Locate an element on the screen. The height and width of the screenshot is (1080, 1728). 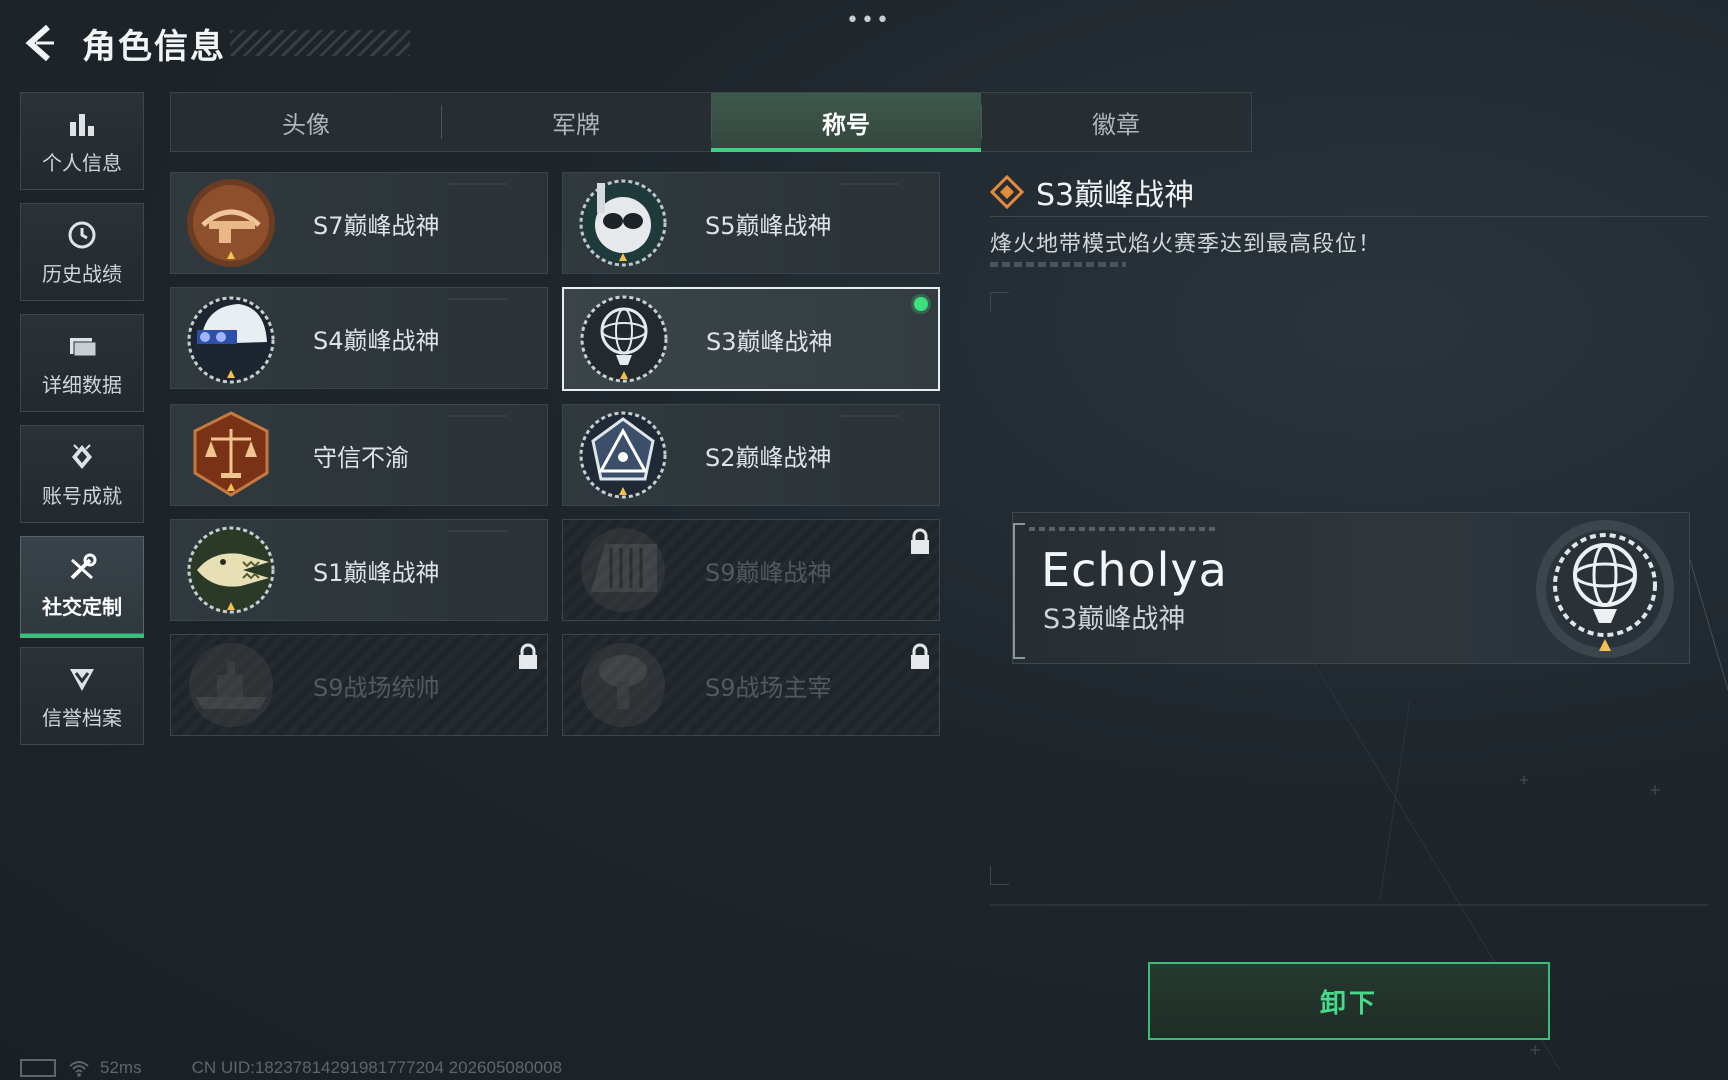
wifi-icon is located at coordinates (79, 1069).